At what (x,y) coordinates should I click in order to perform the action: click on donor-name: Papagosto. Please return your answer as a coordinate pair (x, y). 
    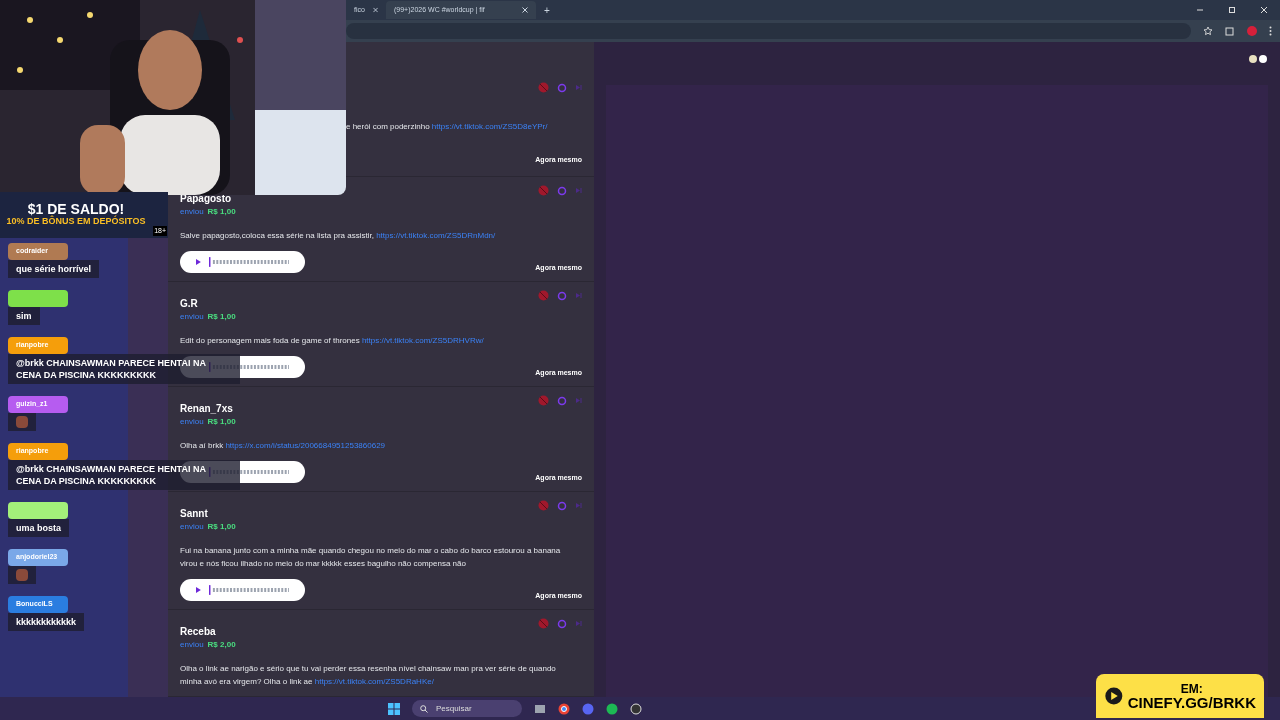
    Looking at the image, I should click on (206, 199).